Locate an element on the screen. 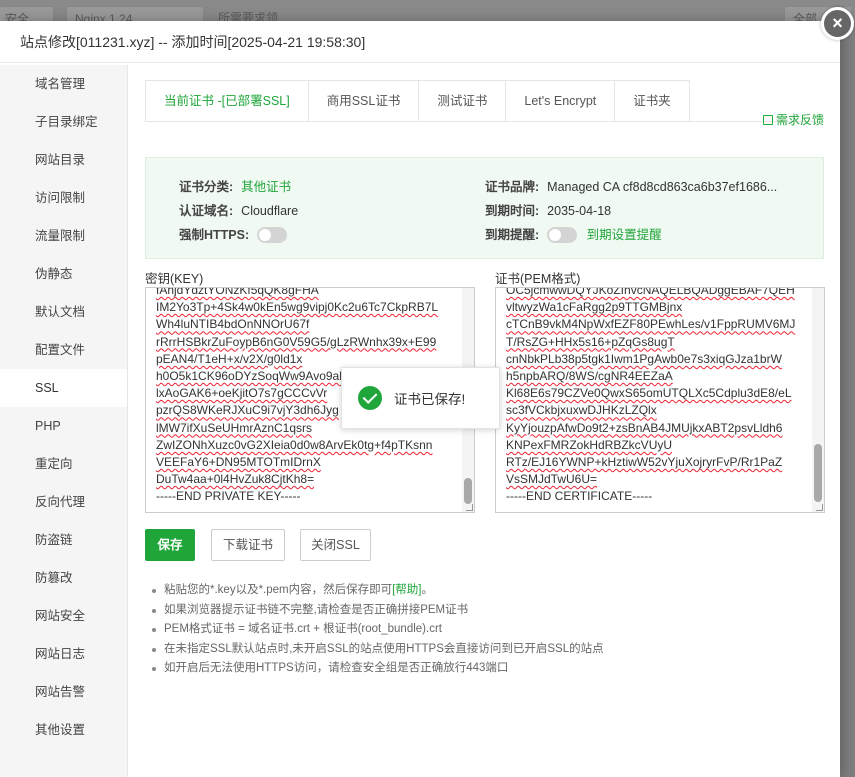  sidebar-item: 反向代理 is located at coordinates (63, 502).